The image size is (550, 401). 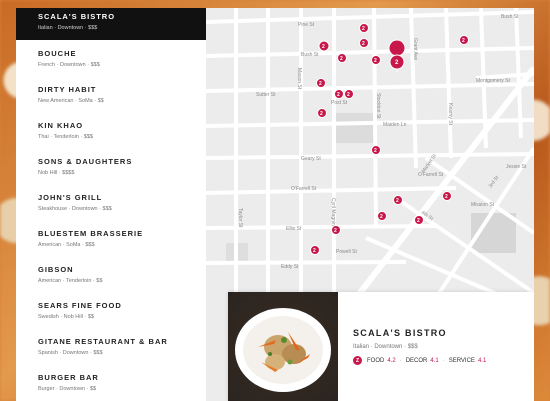 What do you see at coordinates (75, 209) in the screenshot?
I see `restaurant-meta: Steakhouse · Downtown · $$$` at bounding box center [75, 209].